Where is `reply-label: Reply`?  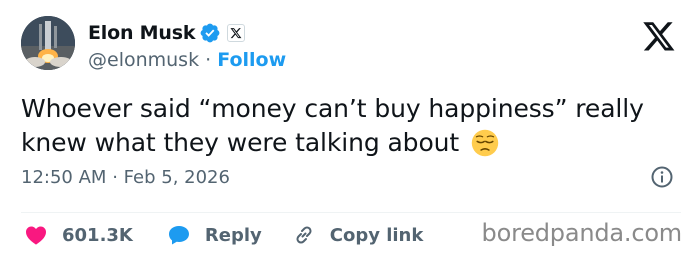 reply-label: Reply is located at coordinates (233, 235).